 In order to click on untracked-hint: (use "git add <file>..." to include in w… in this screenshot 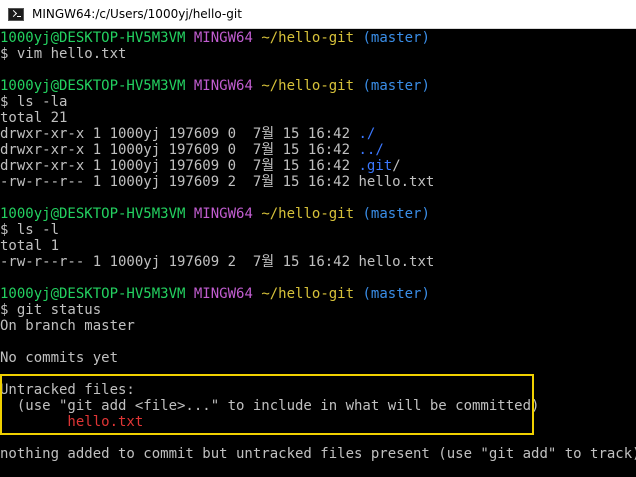, I will do `click(270, 406)`.